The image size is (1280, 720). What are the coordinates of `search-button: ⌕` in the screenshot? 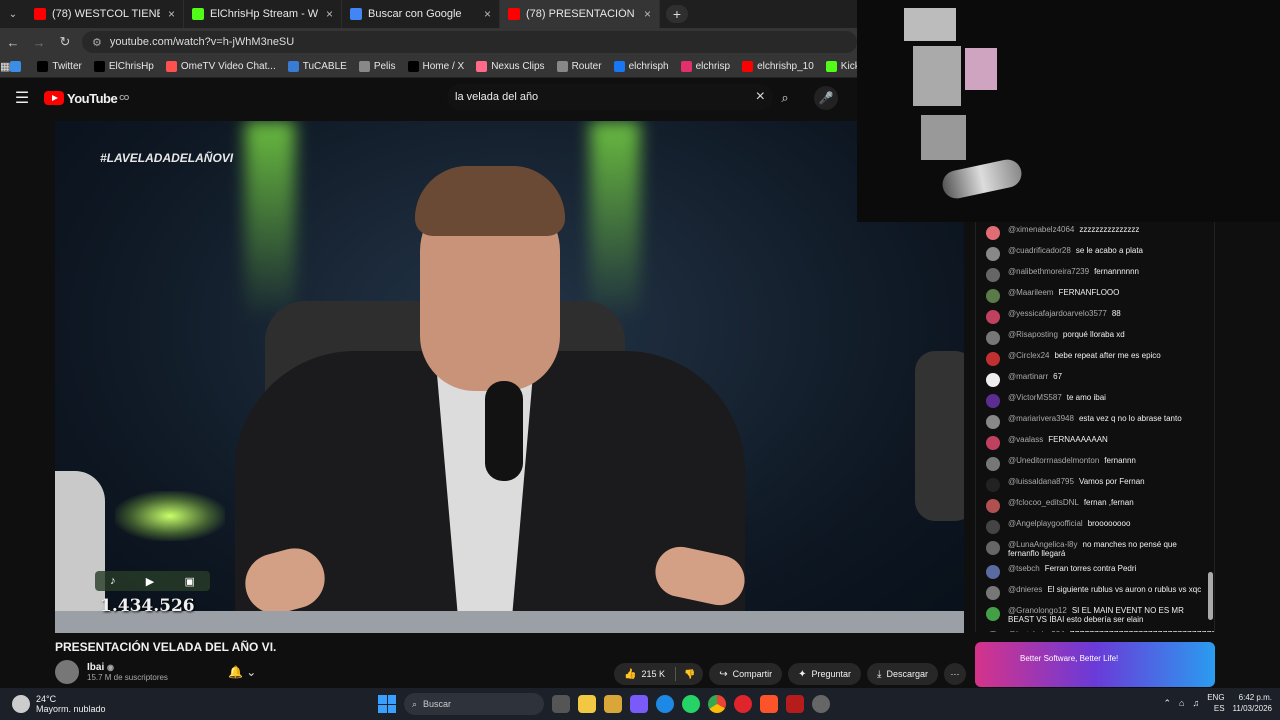 It's located at (785, 98).